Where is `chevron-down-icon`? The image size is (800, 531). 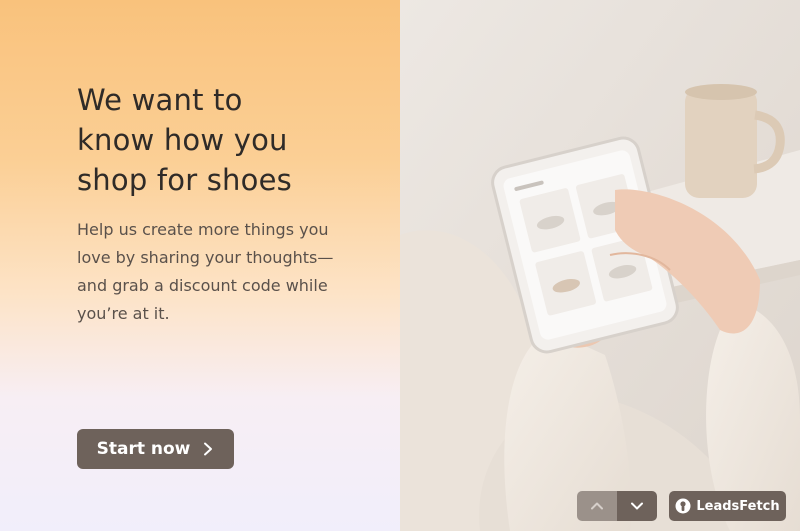 chevron-down-icon is located at coordinates (637, 506).